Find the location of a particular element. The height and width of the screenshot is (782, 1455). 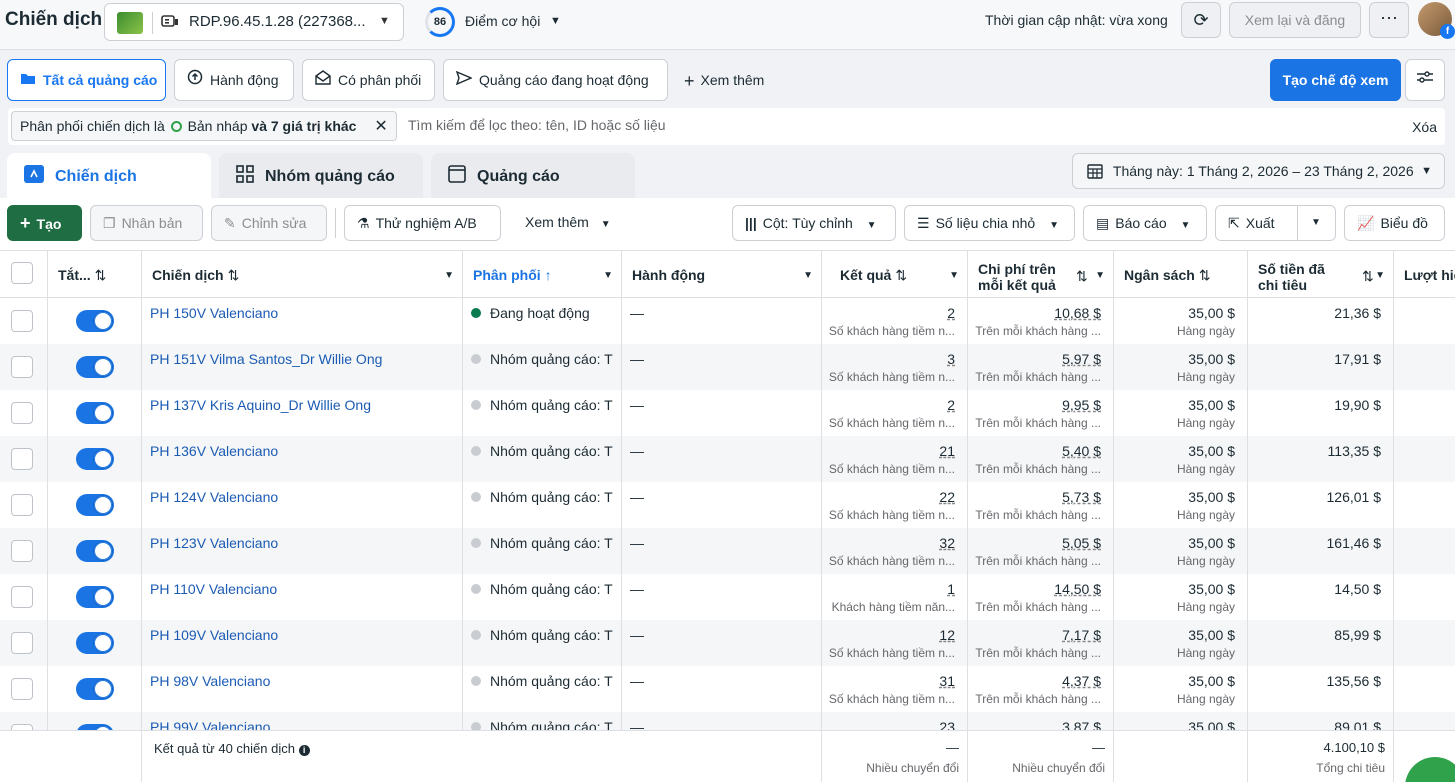

header-budget: Ngân sách ⇅ is located at coordinates (1181, 274).